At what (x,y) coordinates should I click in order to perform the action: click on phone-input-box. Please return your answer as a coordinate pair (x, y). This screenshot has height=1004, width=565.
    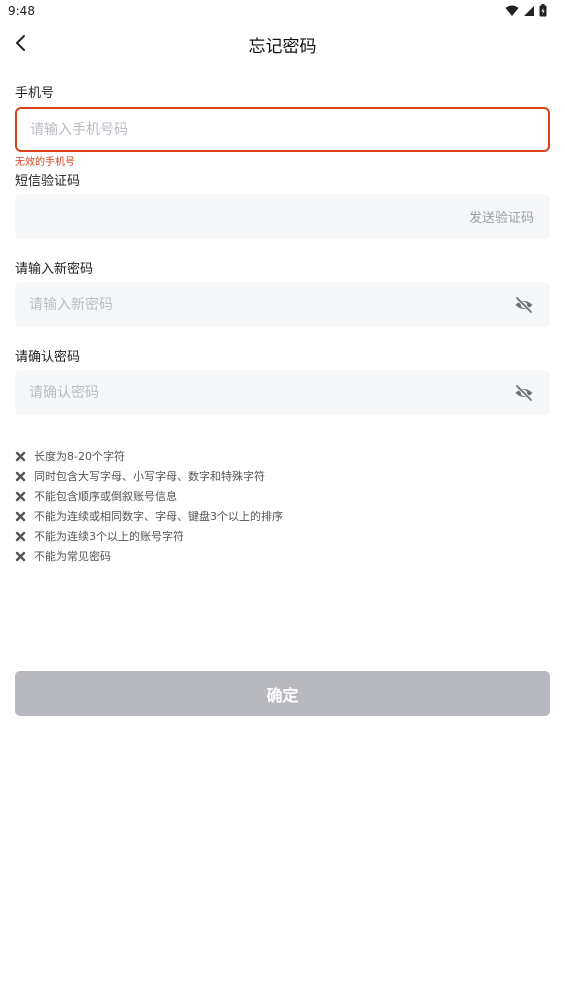
    Looking at the image, I should click on (282, 129).